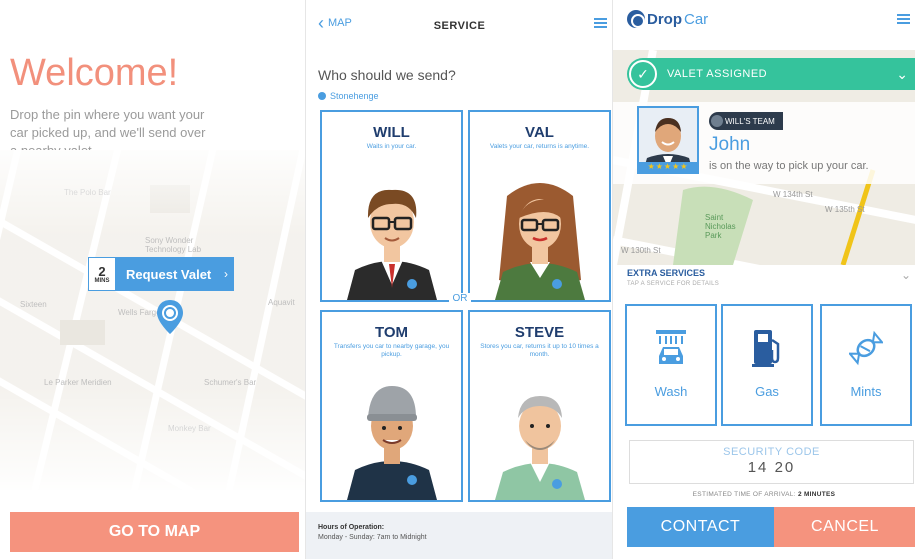 Image resolution: width=915 pixels, height=559 pixels. I want to click on map-label: W 134th St, so click(793, 194).